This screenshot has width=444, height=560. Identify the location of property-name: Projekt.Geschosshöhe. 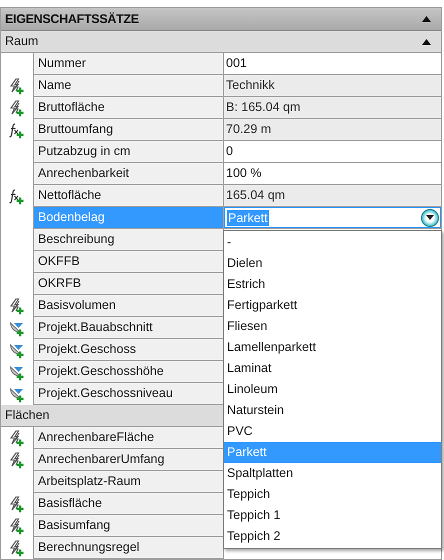
(128, 372).